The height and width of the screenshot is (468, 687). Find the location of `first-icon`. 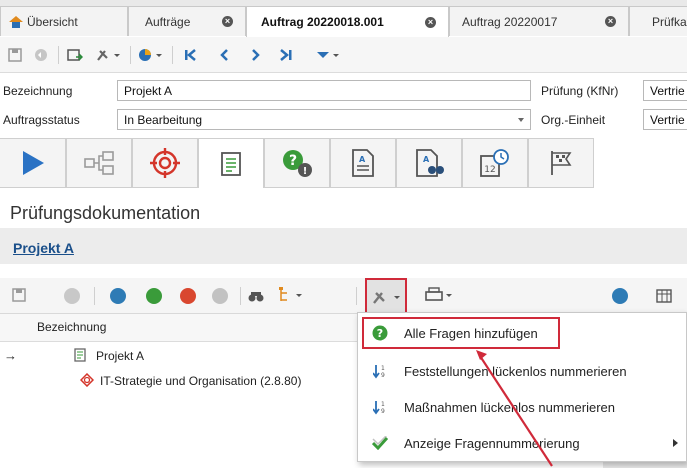

first-icon is located at coordinates (190, 55).